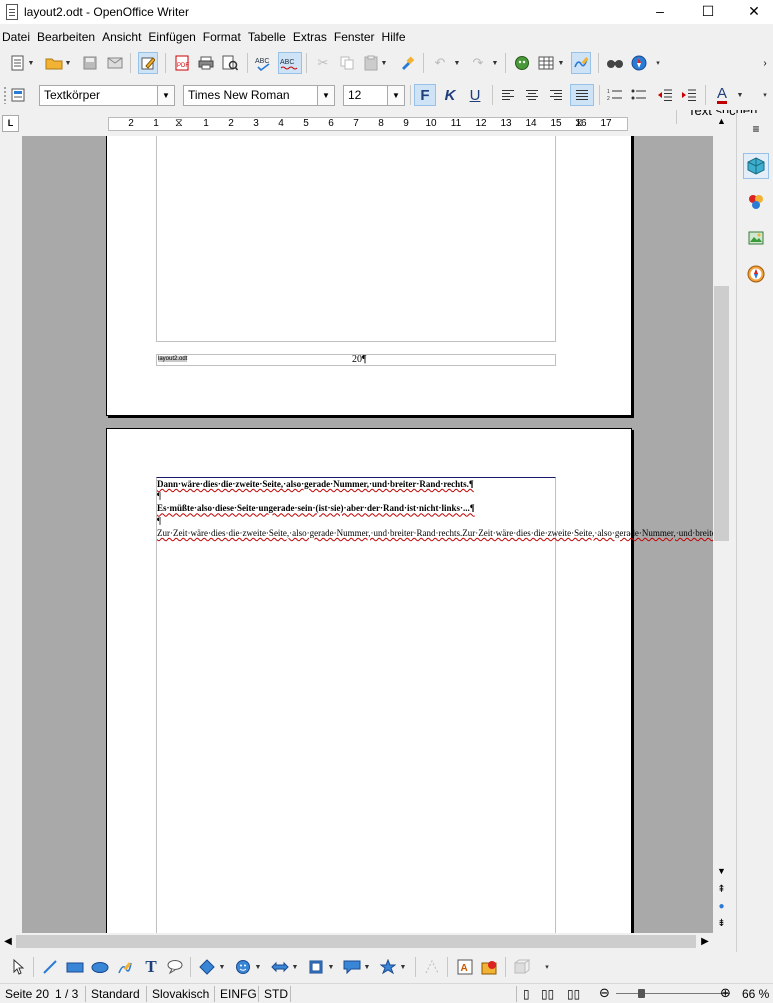 The height and width of the screenshot is (1003, 773). Describe the element at coordinates (526, 994) in the screenshot. I see `single-page-view-icon: ▯` at that location.